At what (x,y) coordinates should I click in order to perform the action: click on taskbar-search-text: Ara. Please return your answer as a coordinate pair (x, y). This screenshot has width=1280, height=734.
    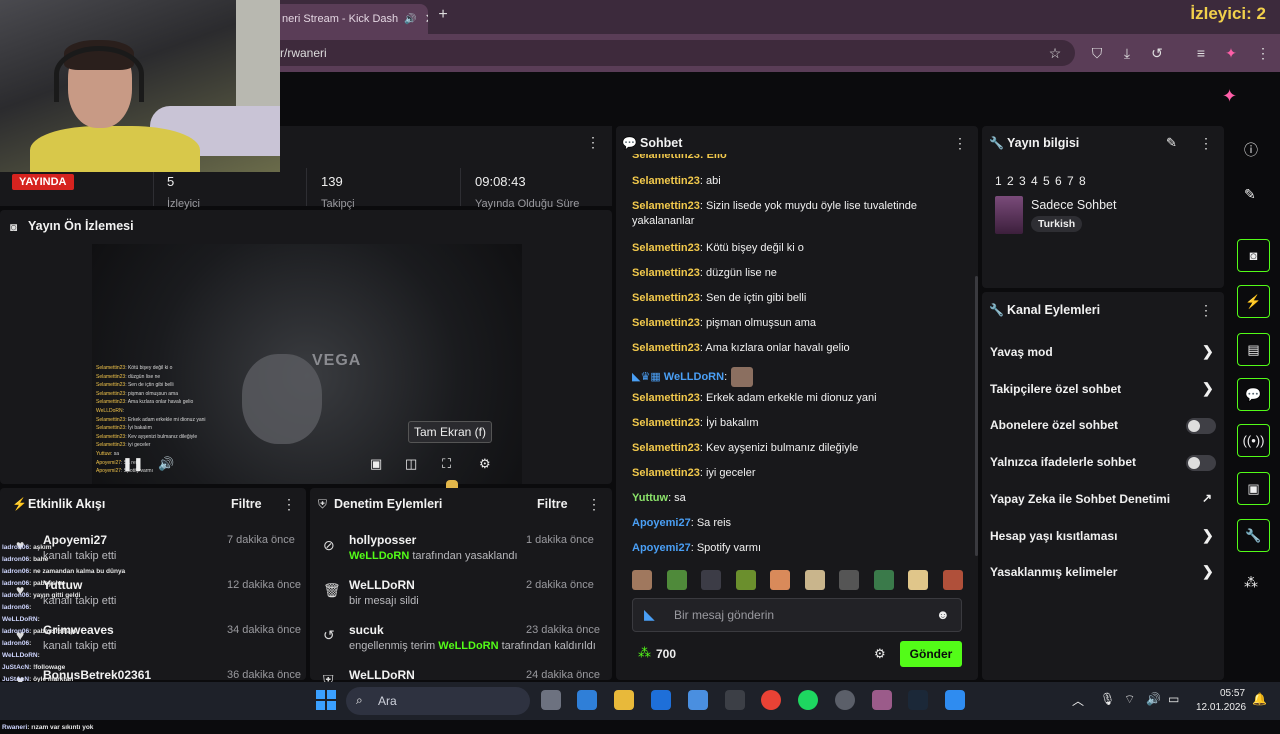
    Looking at the image, I should click on (387, 701).